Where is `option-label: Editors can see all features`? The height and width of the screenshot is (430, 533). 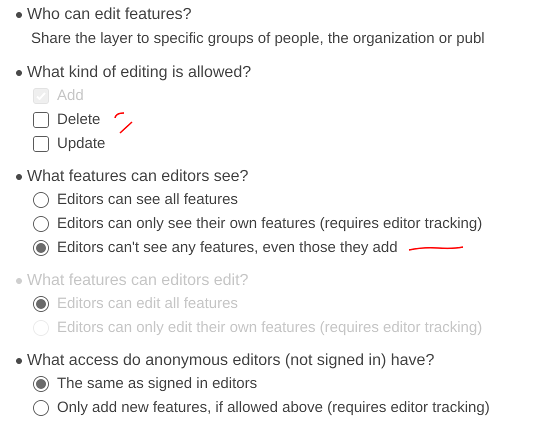 option-label: Editors can see all features is located at coordinates (147, 200).